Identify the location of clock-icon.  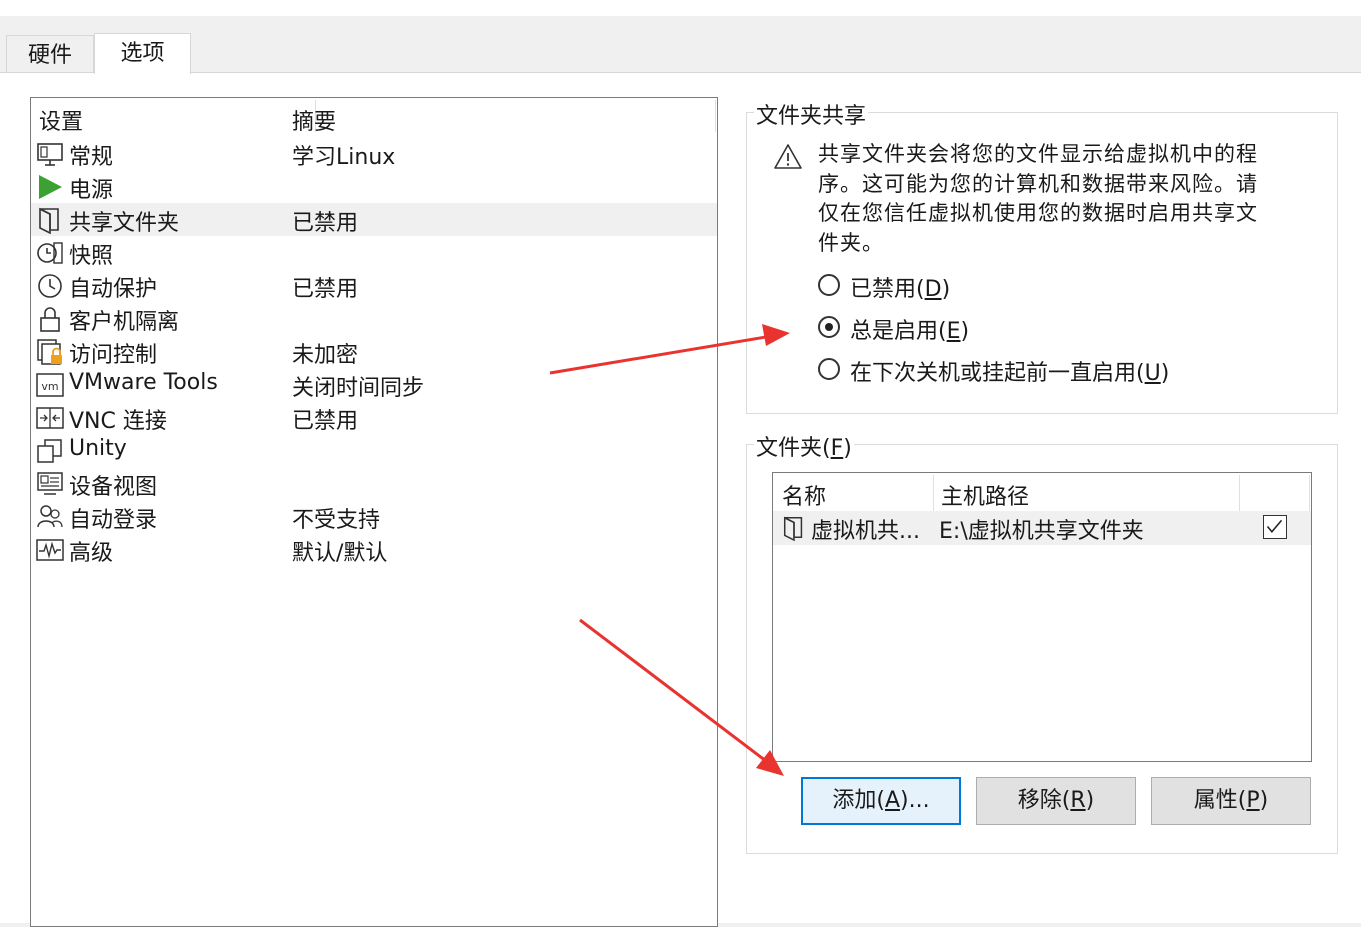
(50, 286).